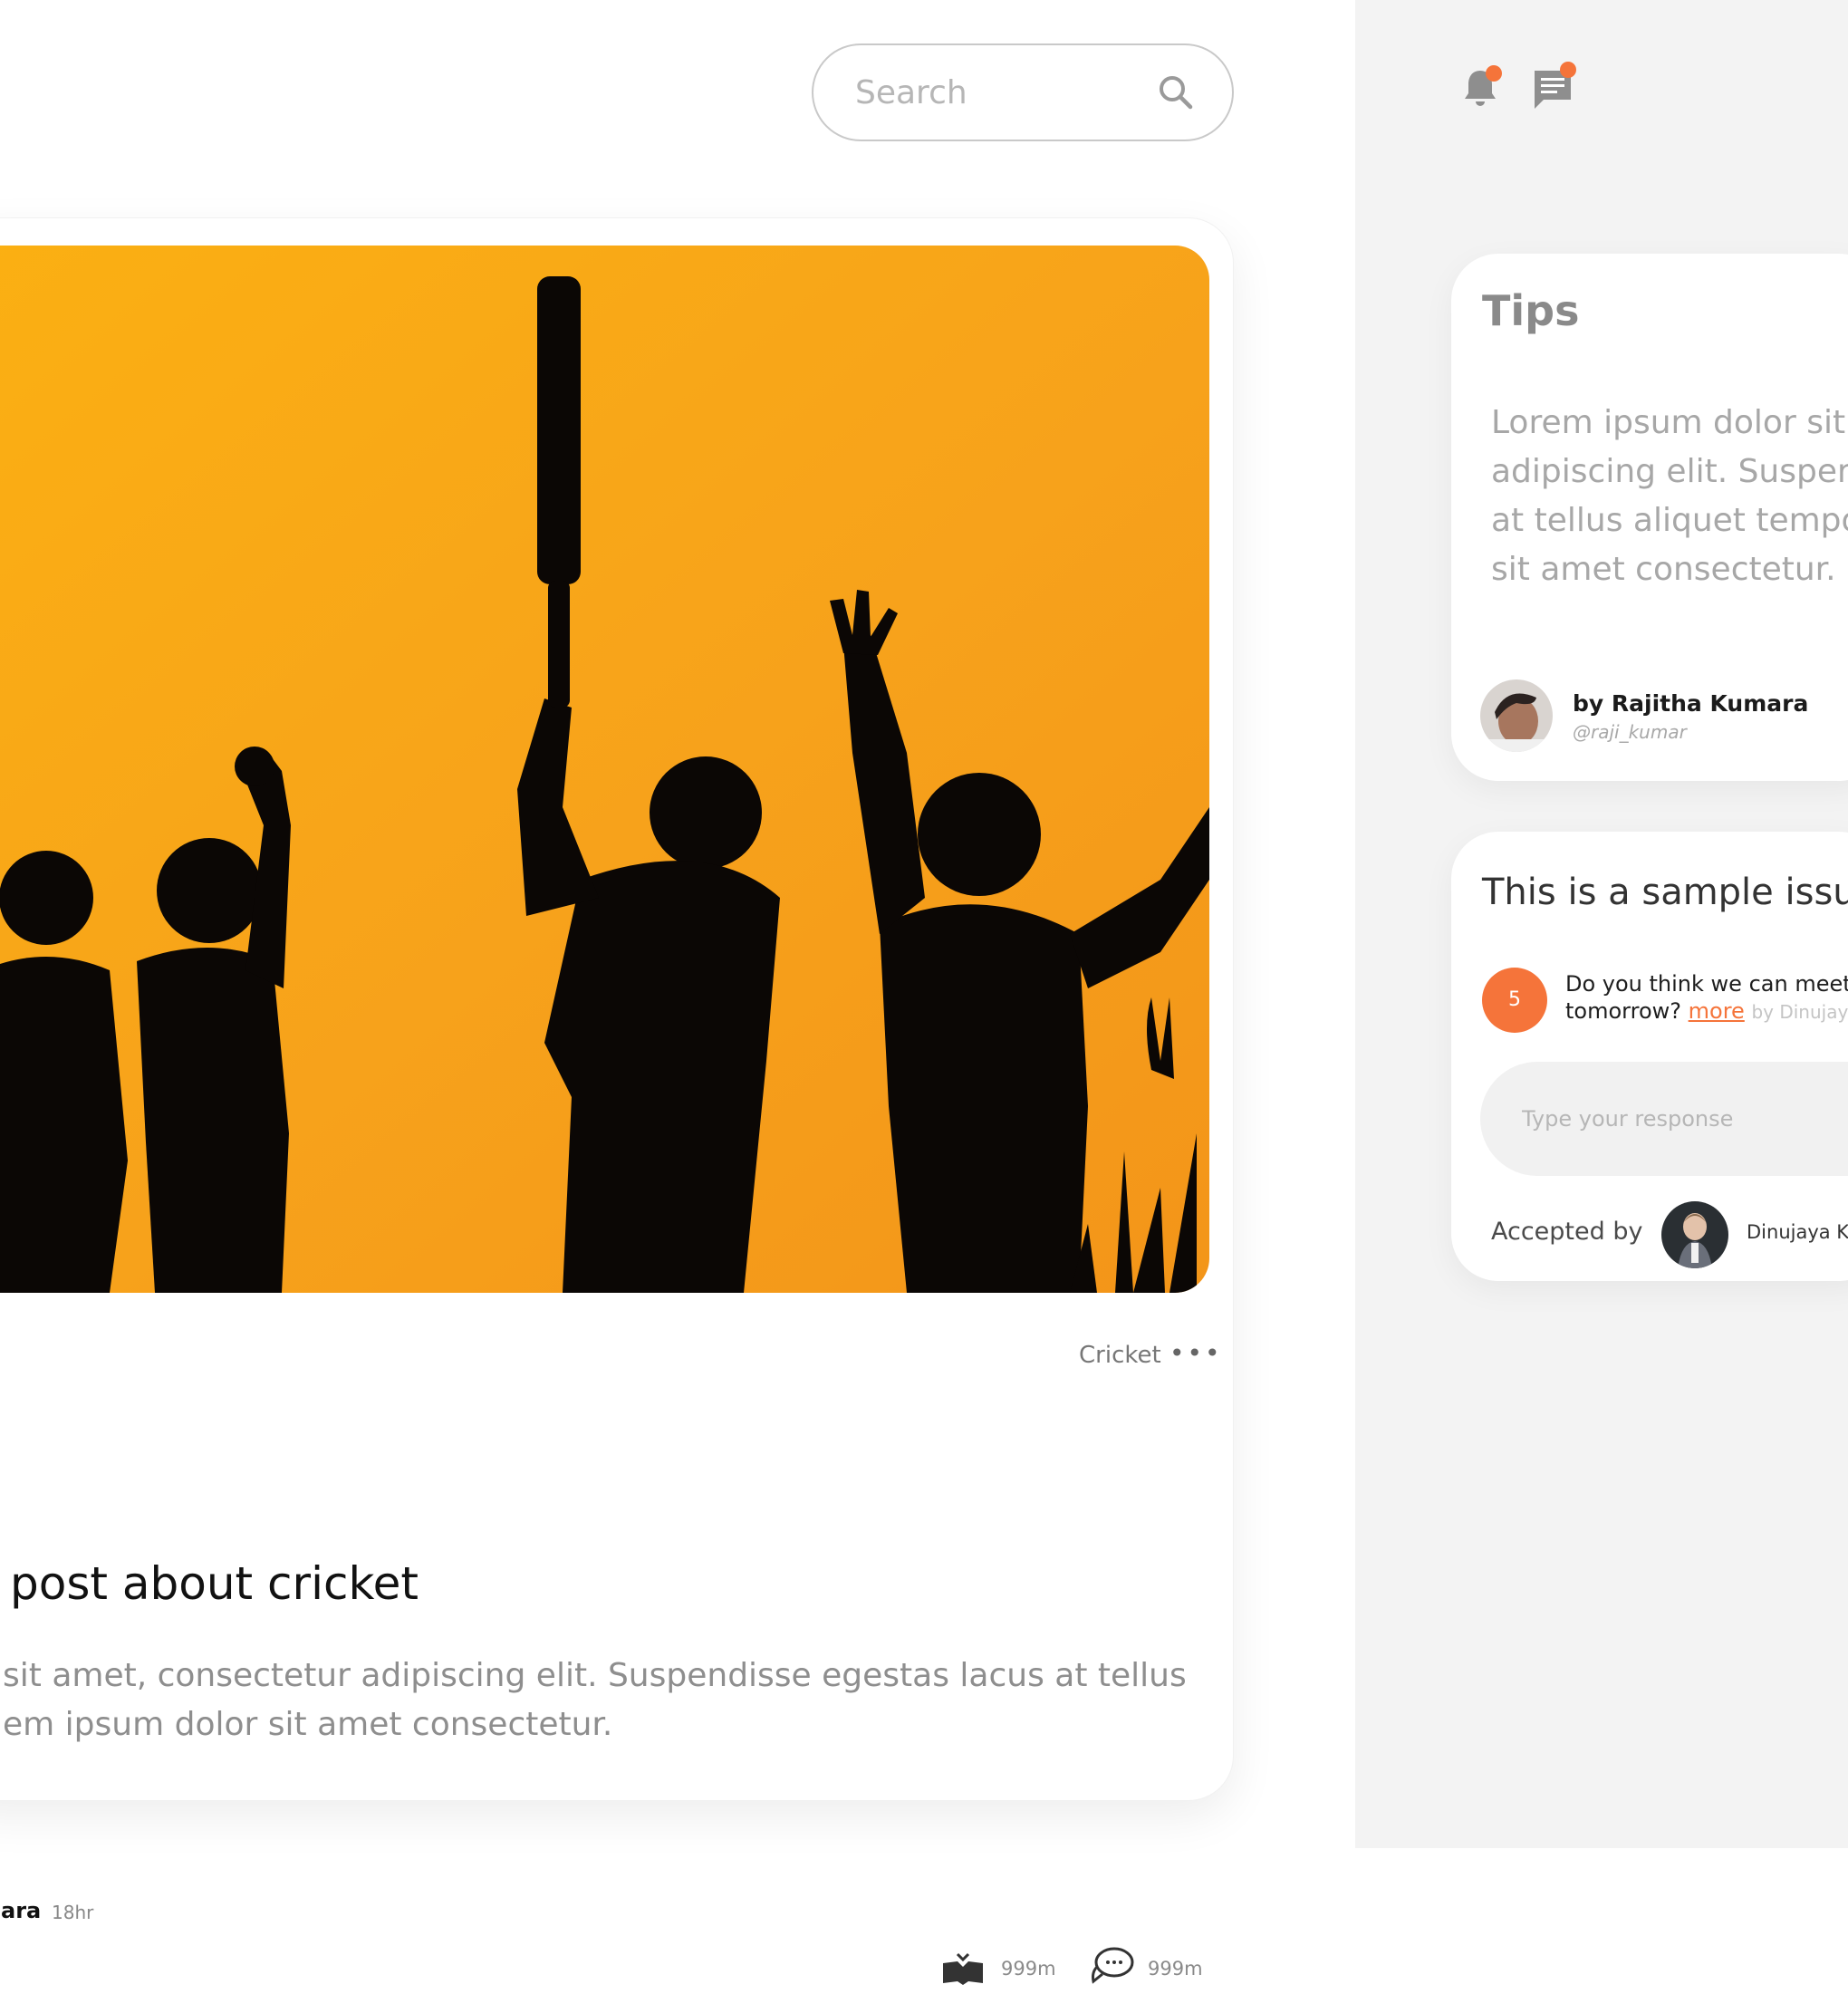 The width and height of the screenshot is (1848, 1994). What do you see at coordinates (1706, 984) in the screenshot?
I see `issue-question-line-1: Do you think we can meet` at bounding box center [1706, 984].